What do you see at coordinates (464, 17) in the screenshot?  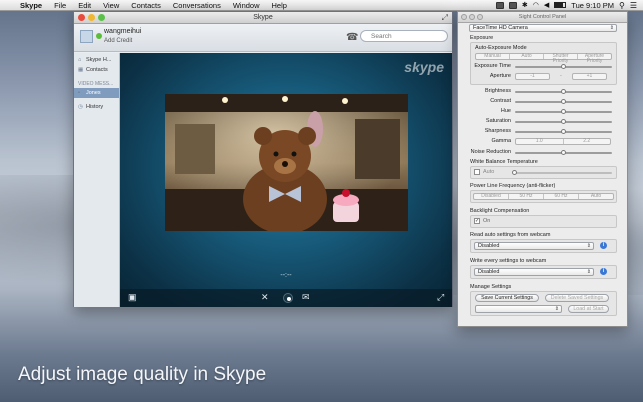 I see `cp-close-icon` at bounding box center [464, 17].